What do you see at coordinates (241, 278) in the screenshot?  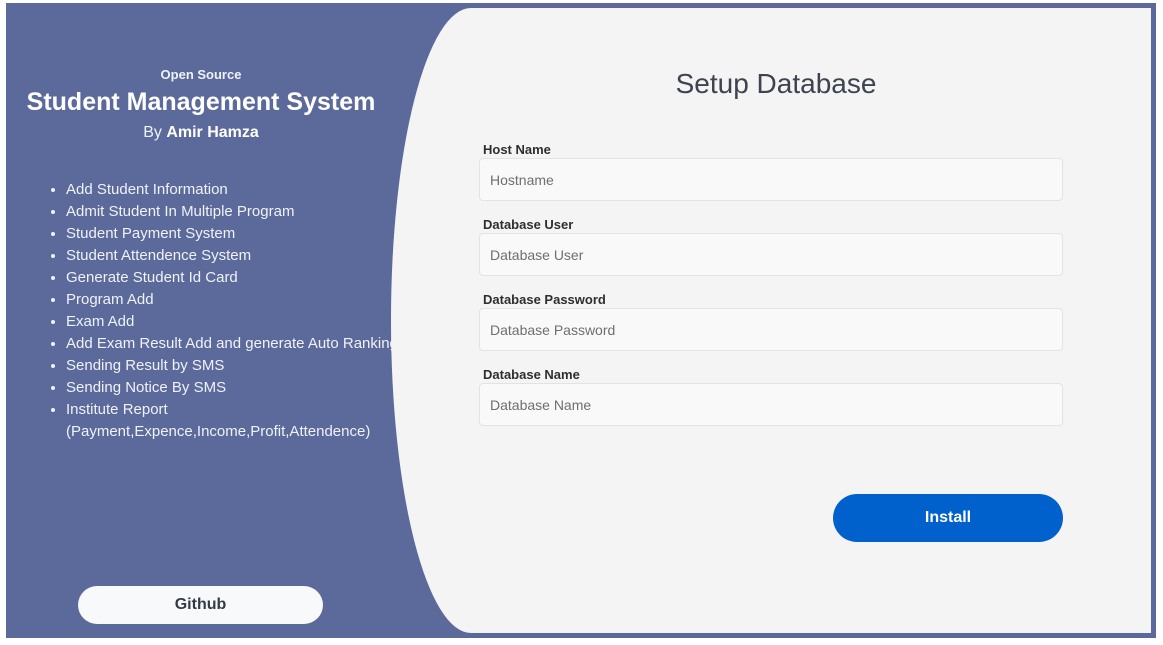 I see `feature-item: Generate Student Id Card` at bounding box center [241, 278].